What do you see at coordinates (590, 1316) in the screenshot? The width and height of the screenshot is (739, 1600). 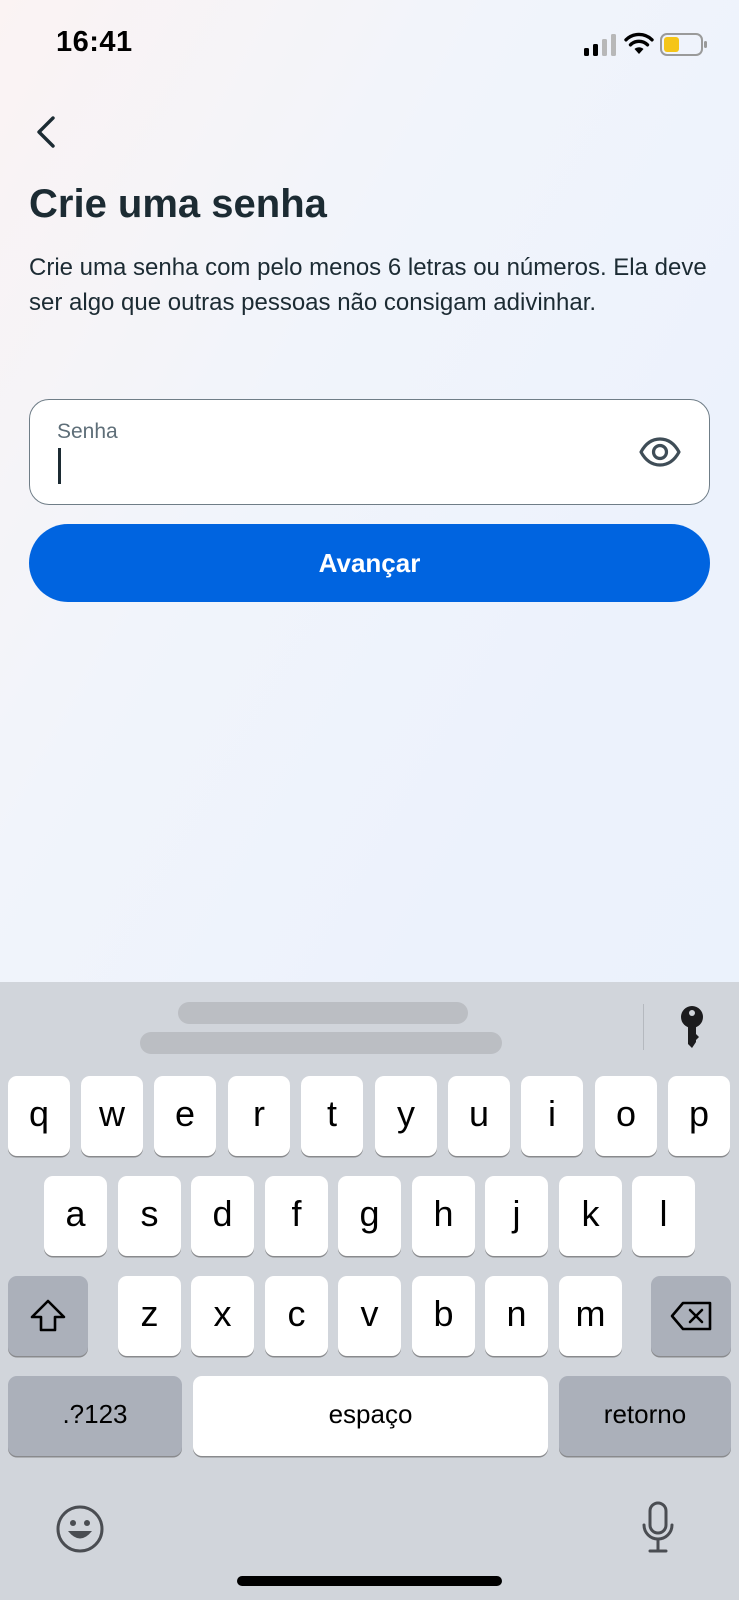 I see `key-m: m` at bounding box center [590, 1316].